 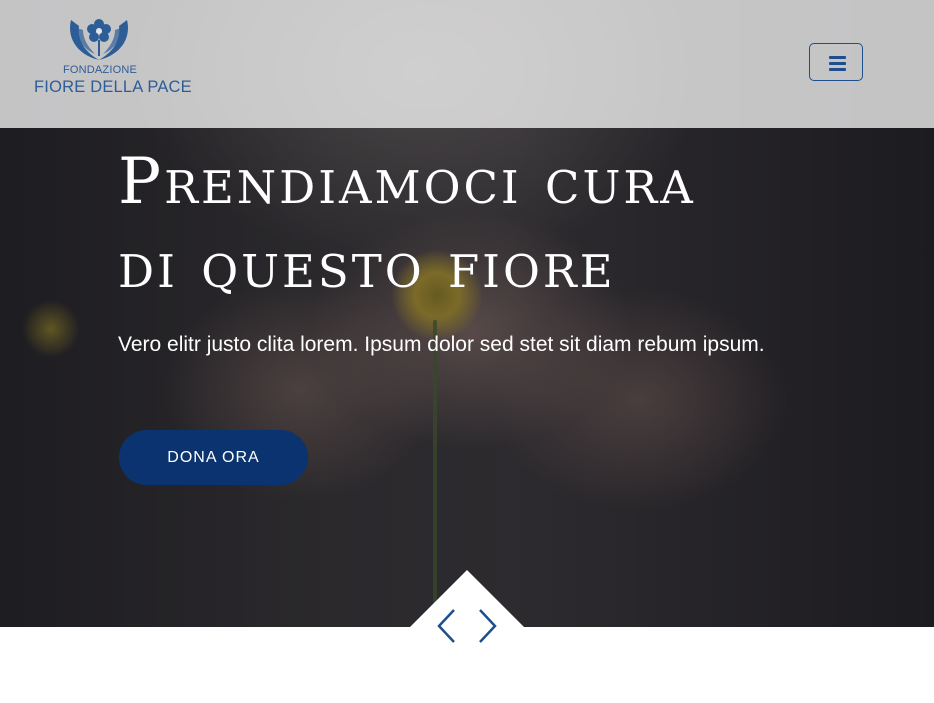 What do you see at coordinates (99, 39) in the screenshot?
I see `hands-flower-logo-icon` at bounding box center [99, 39].